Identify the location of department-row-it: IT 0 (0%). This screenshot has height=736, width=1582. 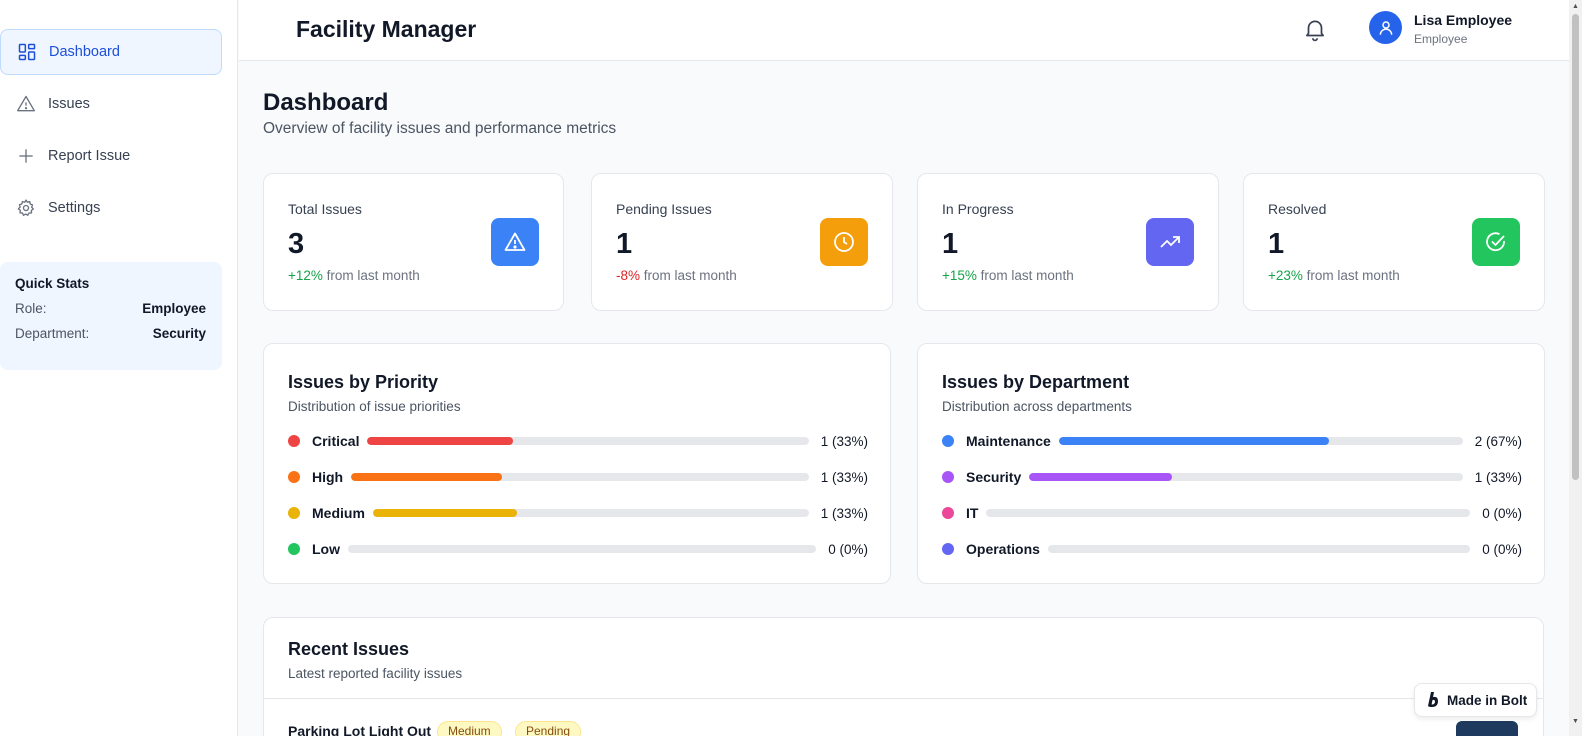
(1232, 513).